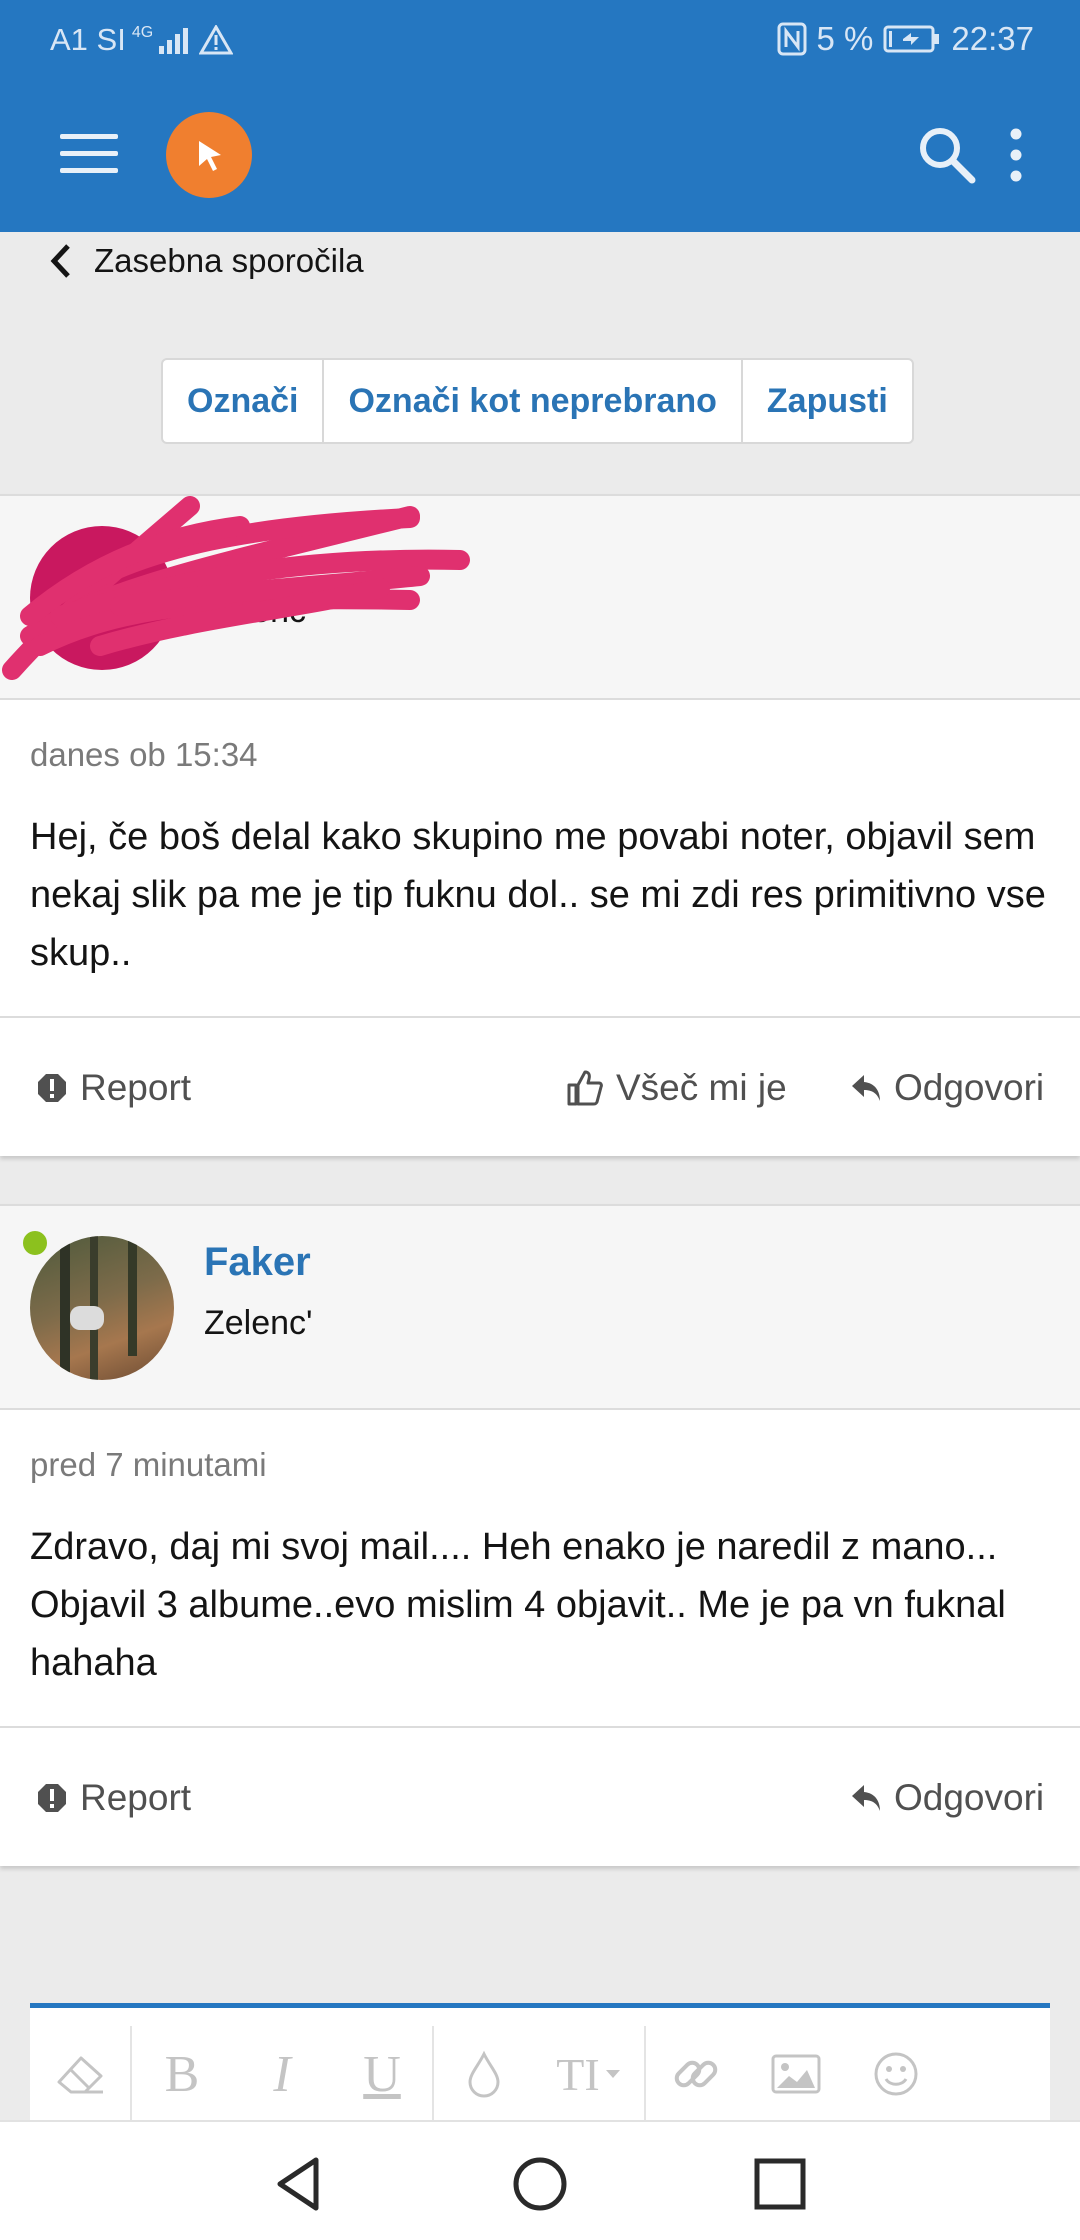 This screenshot has width=1080, height=2240. I want to click on text-size-icon: TI, so click(589, 2074).